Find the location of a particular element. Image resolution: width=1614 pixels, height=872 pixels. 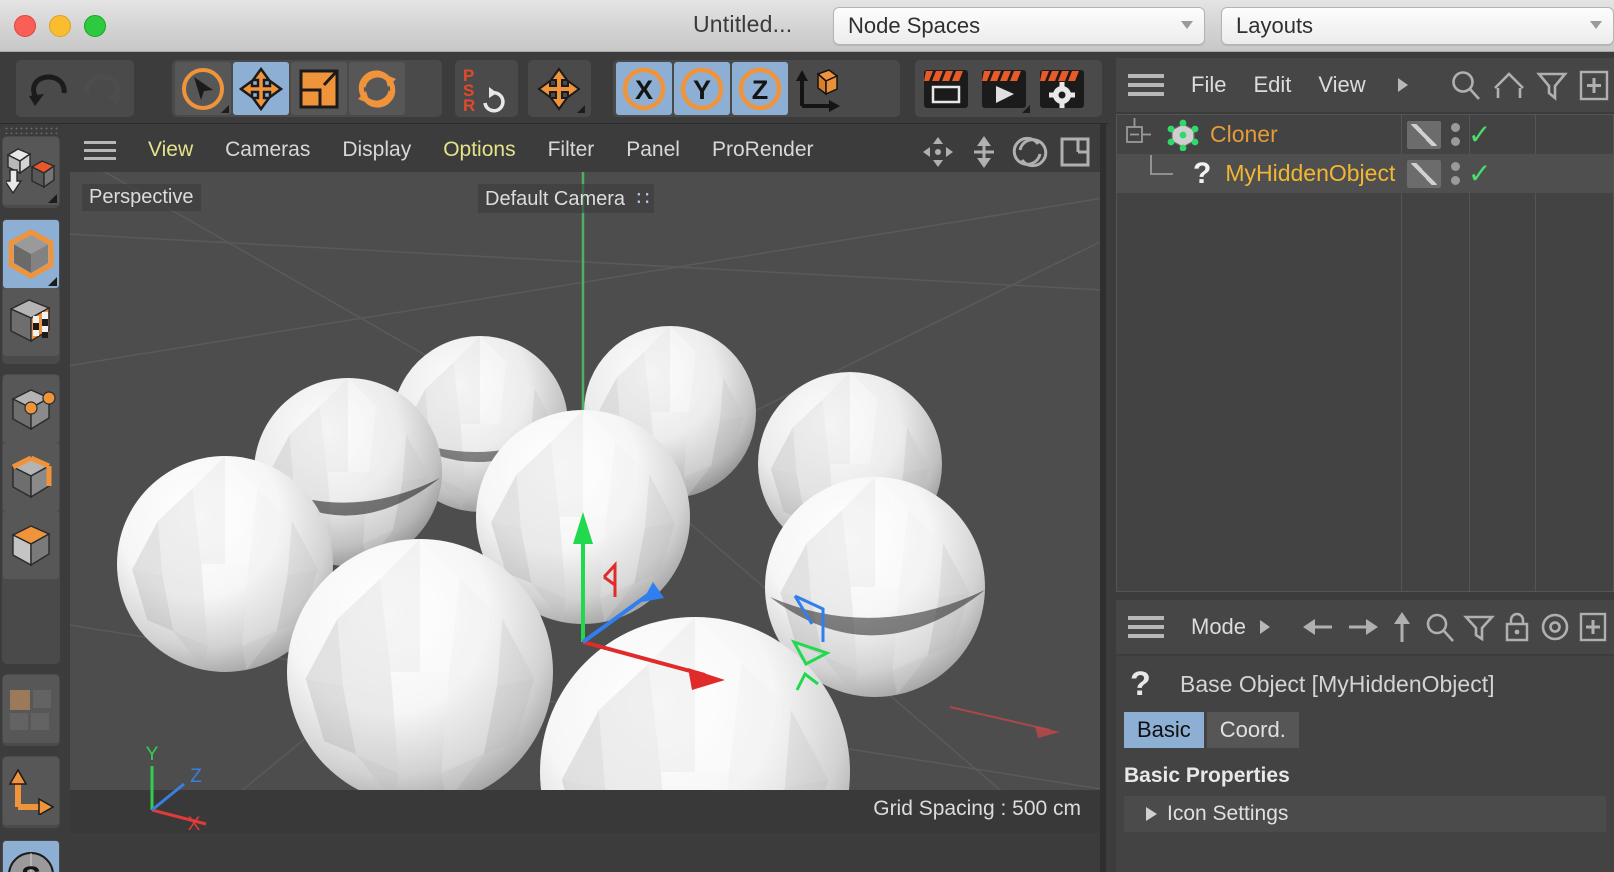

scale-tool-button is located at coordinates (319, 88).